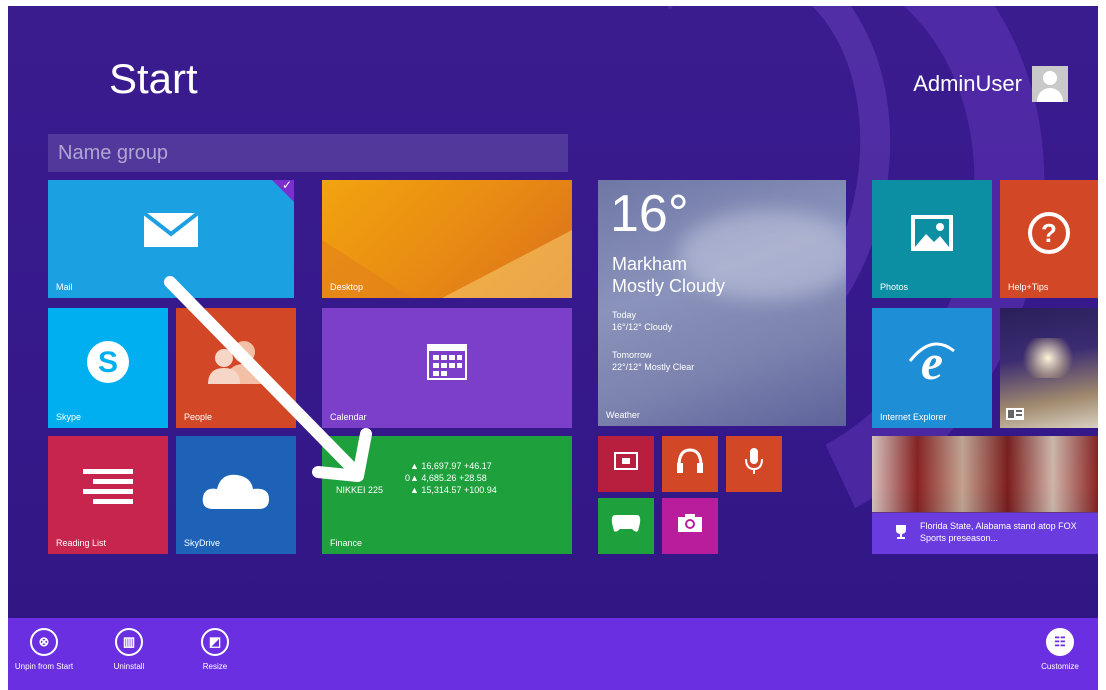 The width and height of the screenshot is (1106, 690). I want to click on weather-today-label: Today, so click(624, 315).